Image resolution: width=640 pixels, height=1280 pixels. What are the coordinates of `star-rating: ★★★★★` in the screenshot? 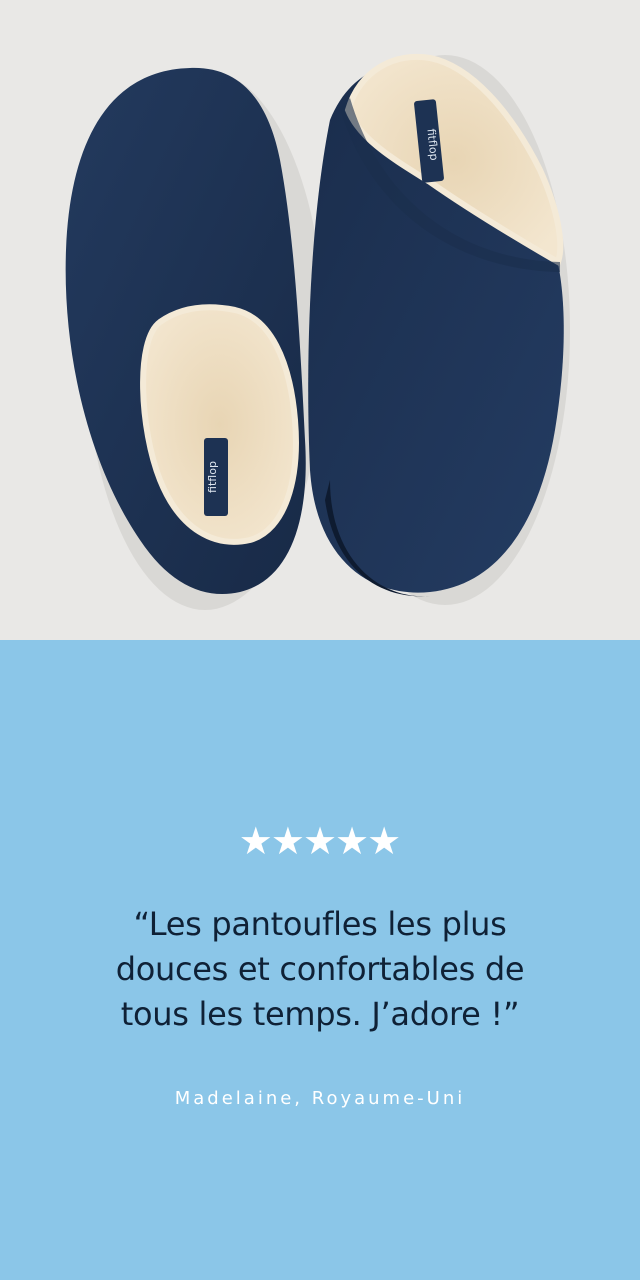 It's located at (320, 841).